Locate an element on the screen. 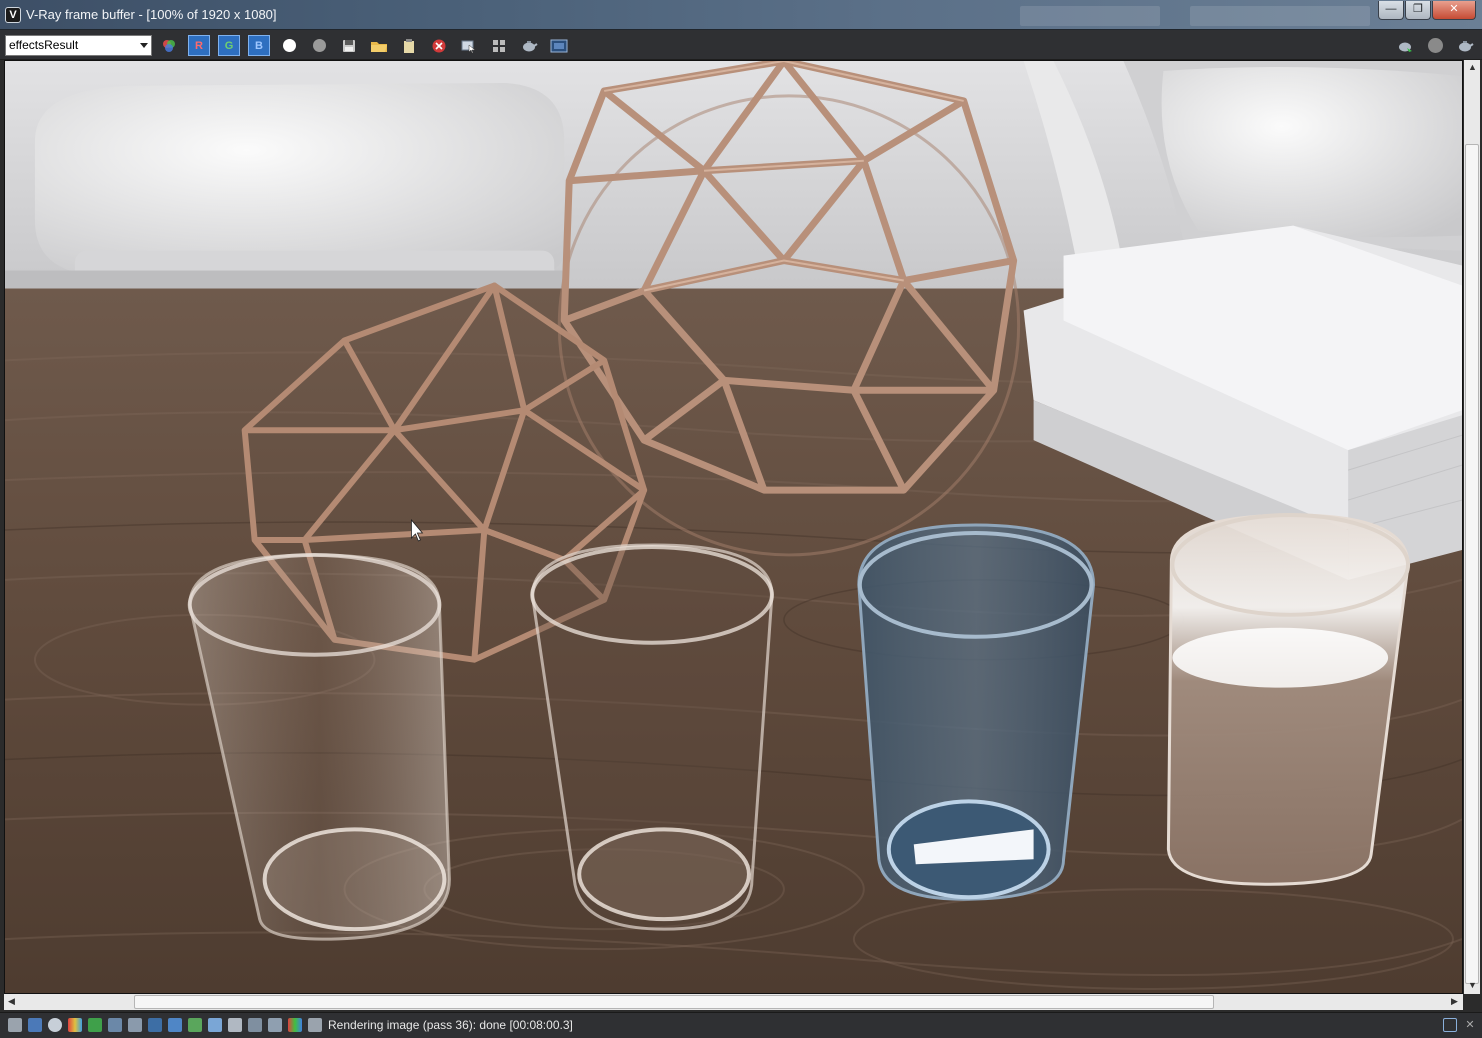  glass-4-milk is located at coordinates (1288, 699).